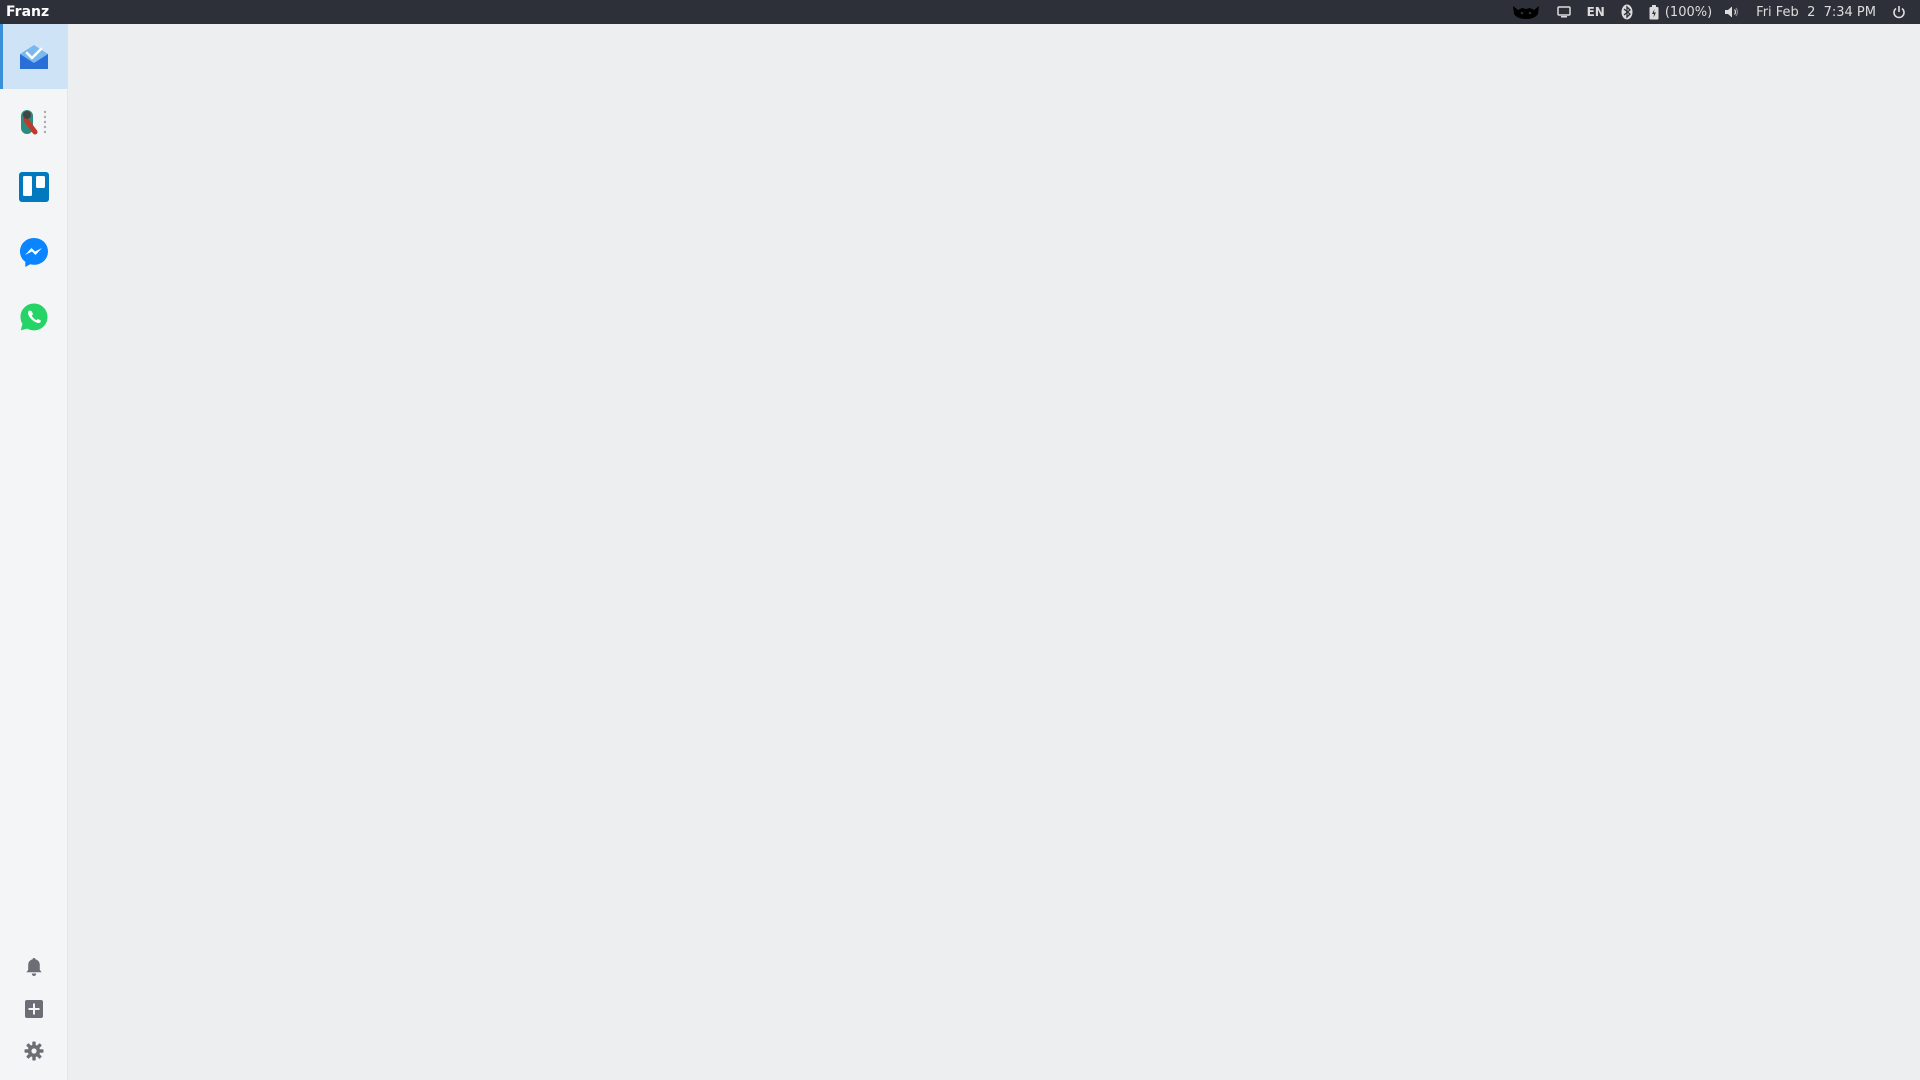 The width and height of the screenshot is (1920, 1080). I want to click on system-tray: EN (100%) Fri Feb 2 7:34 PM, so click(1711, 12).